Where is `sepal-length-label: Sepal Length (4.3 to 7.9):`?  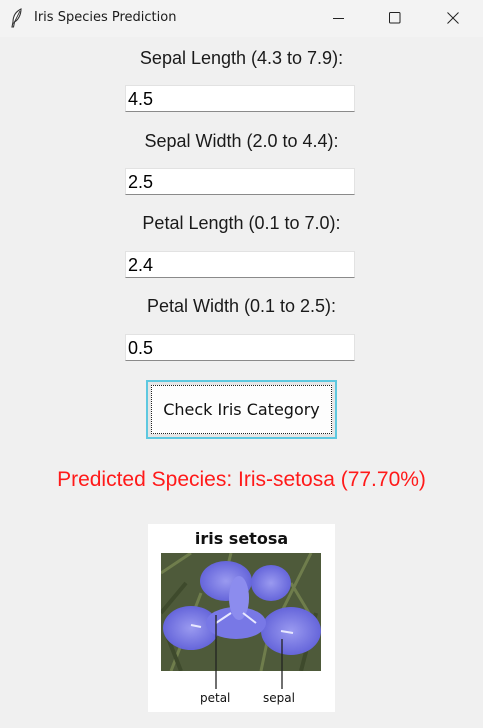
sepal-length-label: Sepal Length (4.3 to 7.9): is located at coordinates (241, 58).